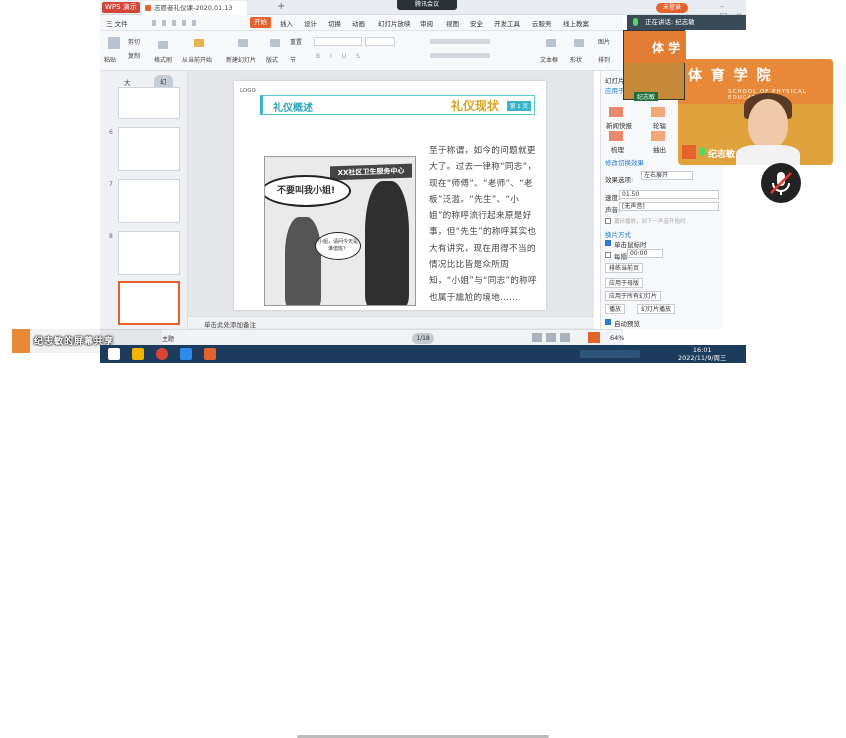 This screenshot has height=738, width=846. What do you see at coordinates (243, 43) in the screenshot?
I see `new-slide-icon` at bounding box center [243, 43].